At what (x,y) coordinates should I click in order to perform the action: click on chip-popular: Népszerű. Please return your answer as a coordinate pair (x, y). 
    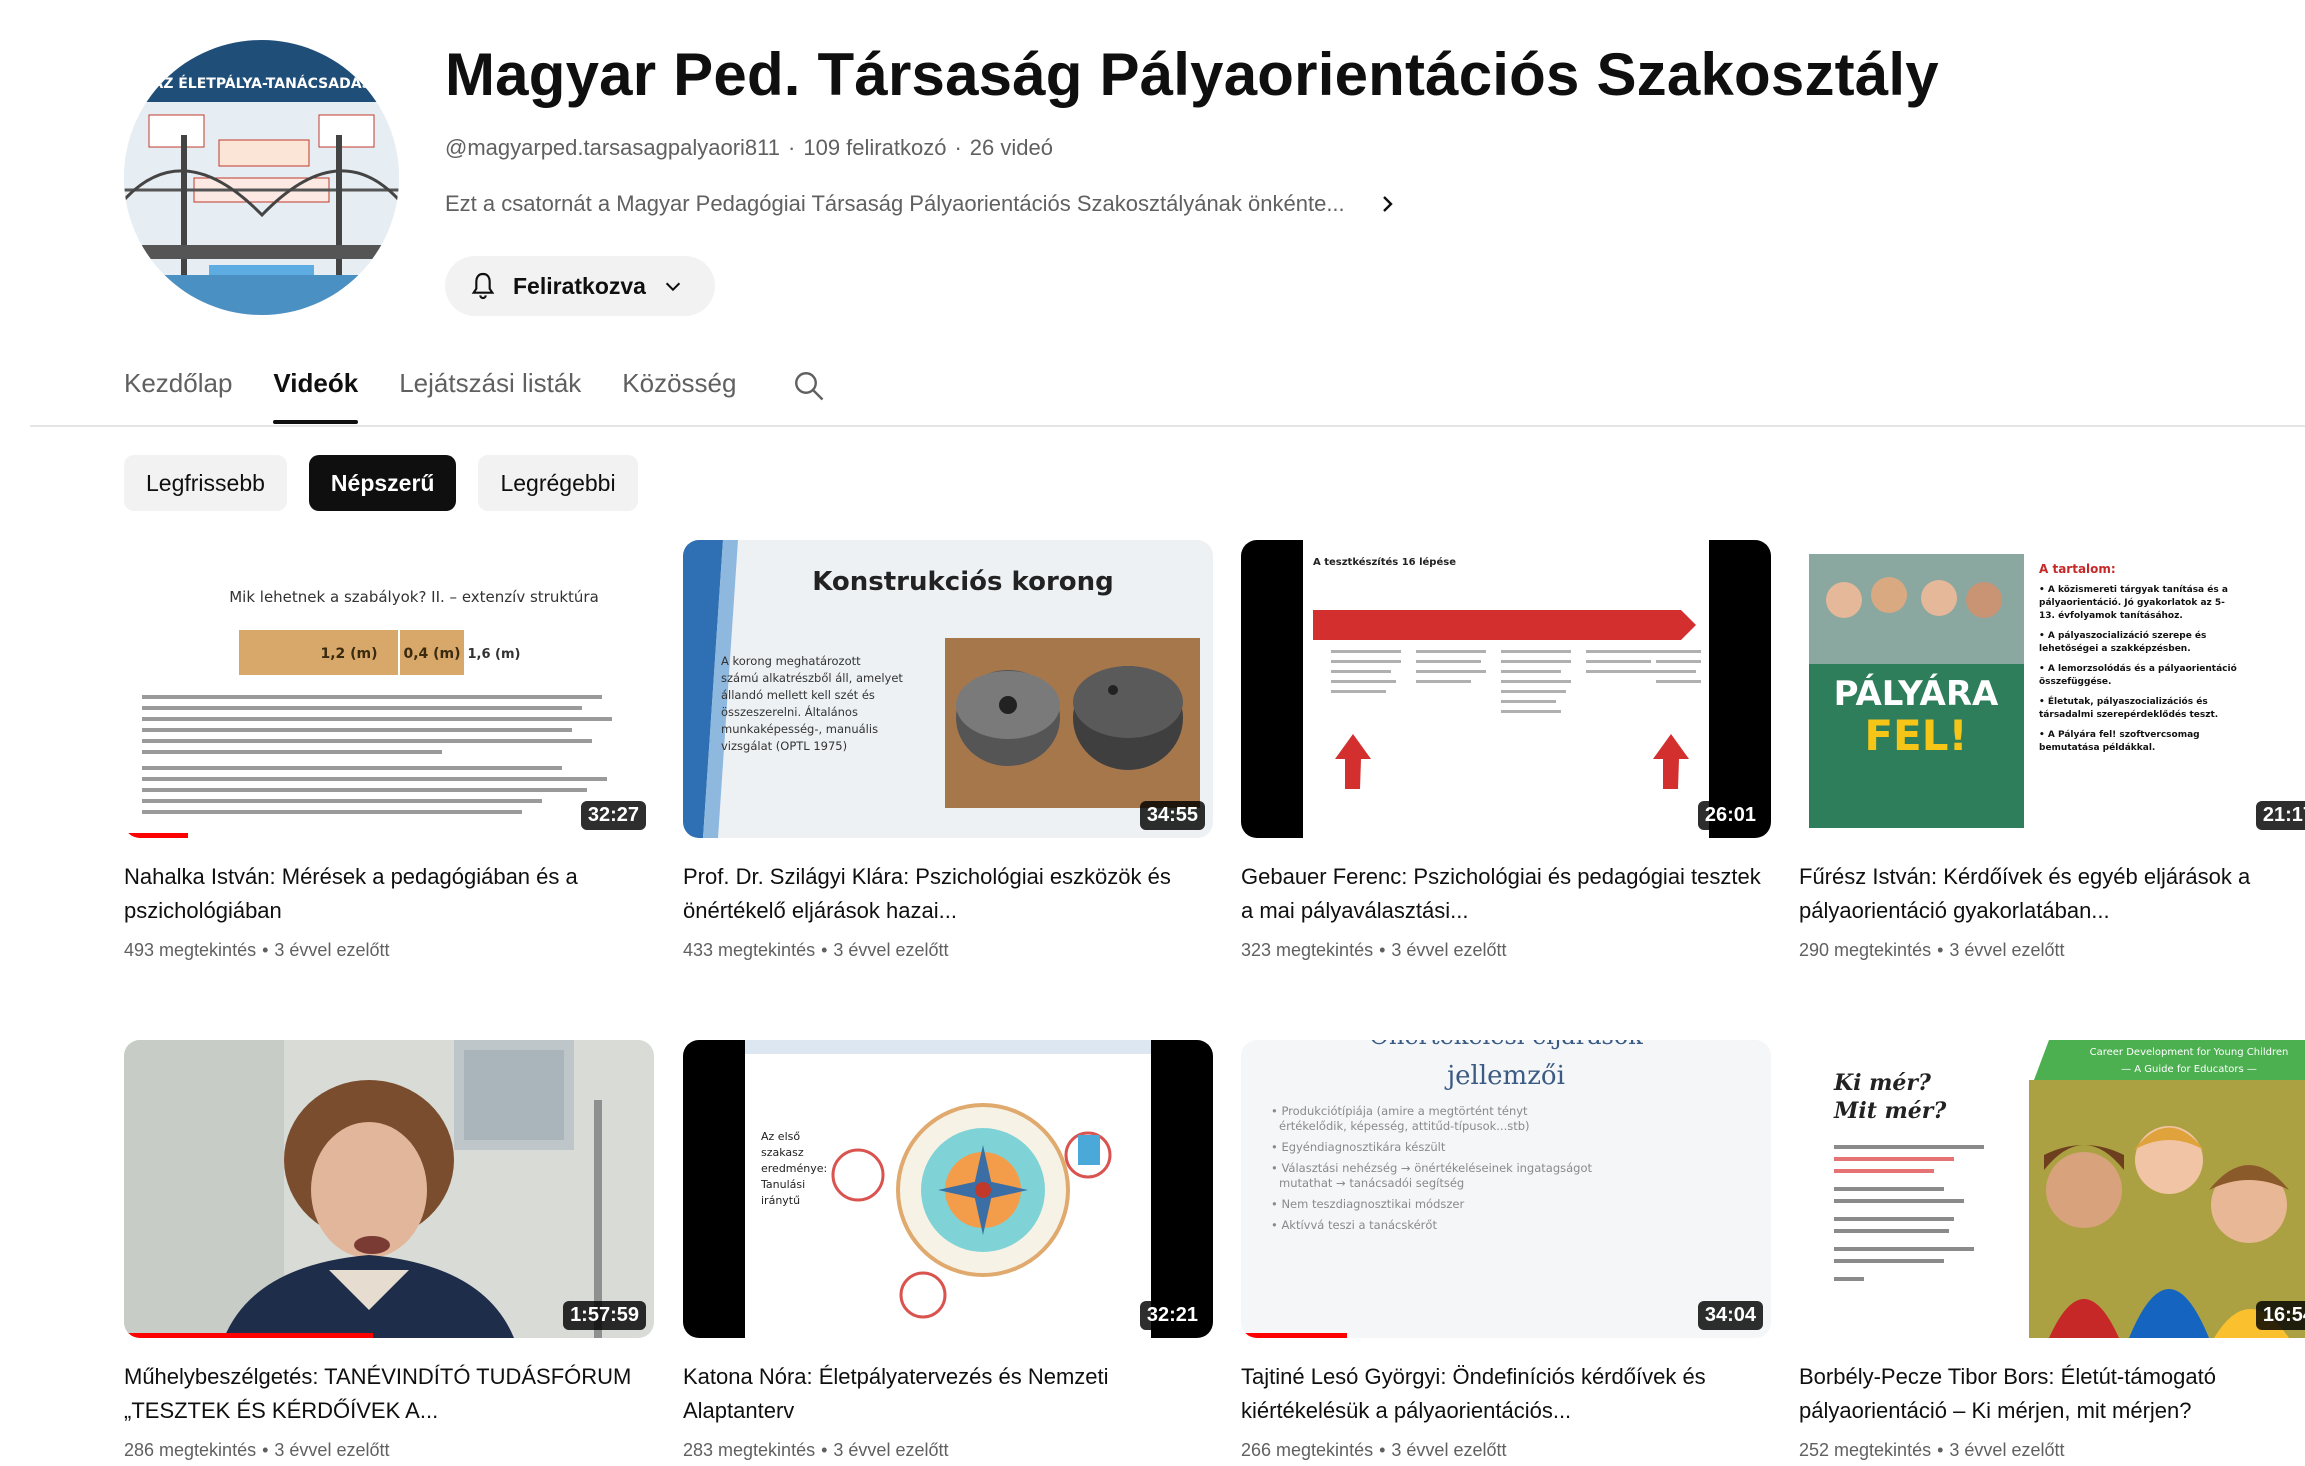
    Looking at the image, I should click on (382, 483).